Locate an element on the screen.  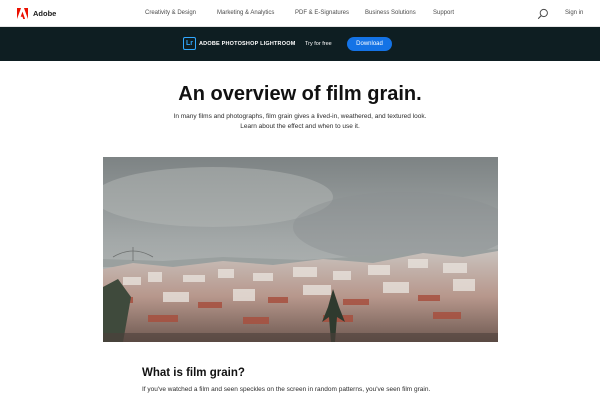
download-button: Download is located at coordinates (369, 44).